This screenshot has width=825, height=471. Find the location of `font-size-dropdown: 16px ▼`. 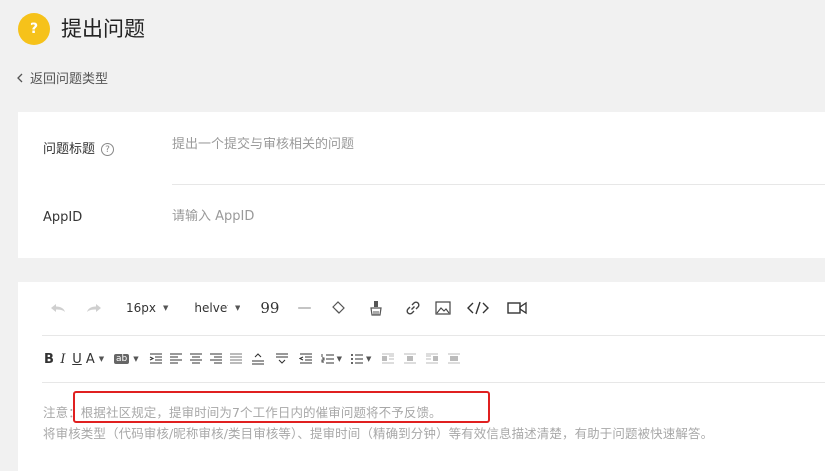

font-size-dropdown: 16px ▼ is located at coordinates (147, 308).